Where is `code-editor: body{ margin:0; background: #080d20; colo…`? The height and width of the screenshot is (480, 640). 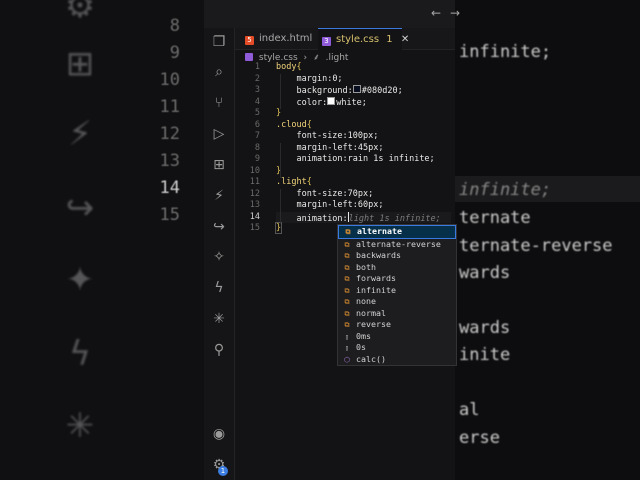
code-editor: body{ margin:0; background: #080d20; colo… is located at coordinates (362, 148).